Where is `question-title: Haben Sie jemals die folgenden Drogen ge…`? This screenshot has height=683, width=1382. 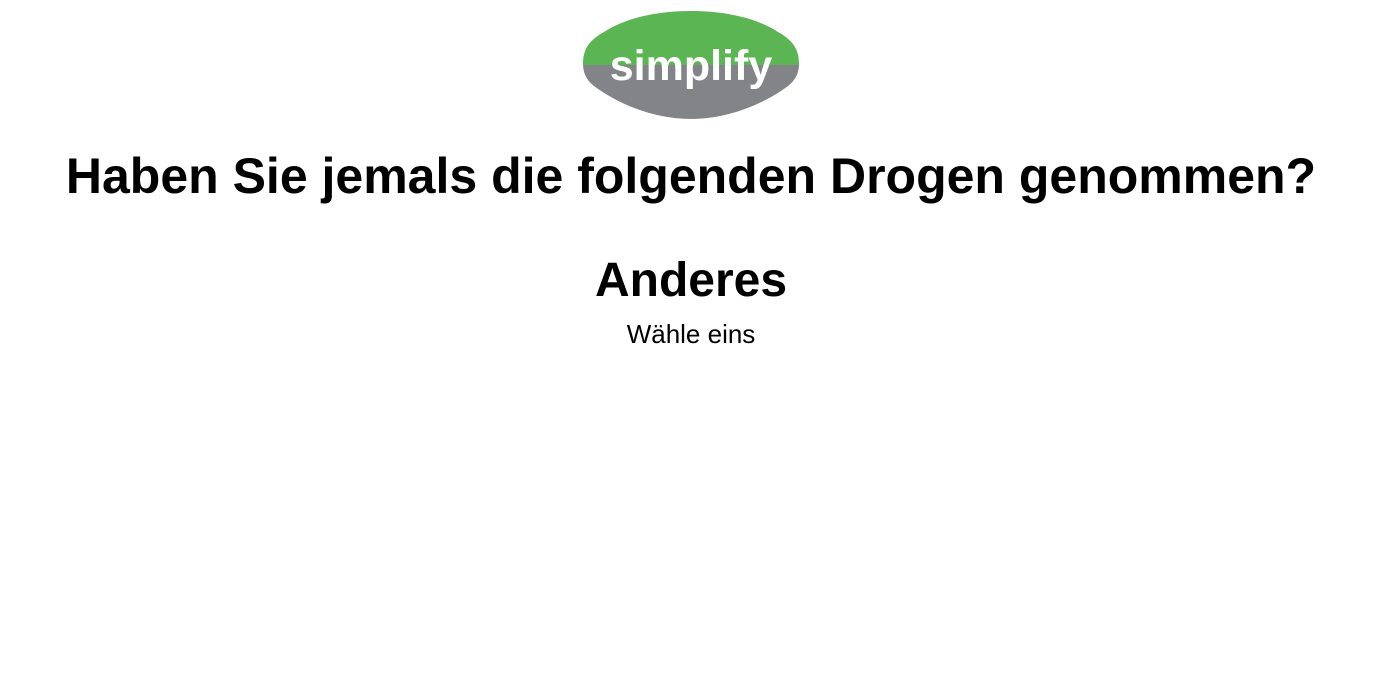
question-title: Haben Sie jemals die folgenden Drogen ge… is located at coordinates (691, 176).